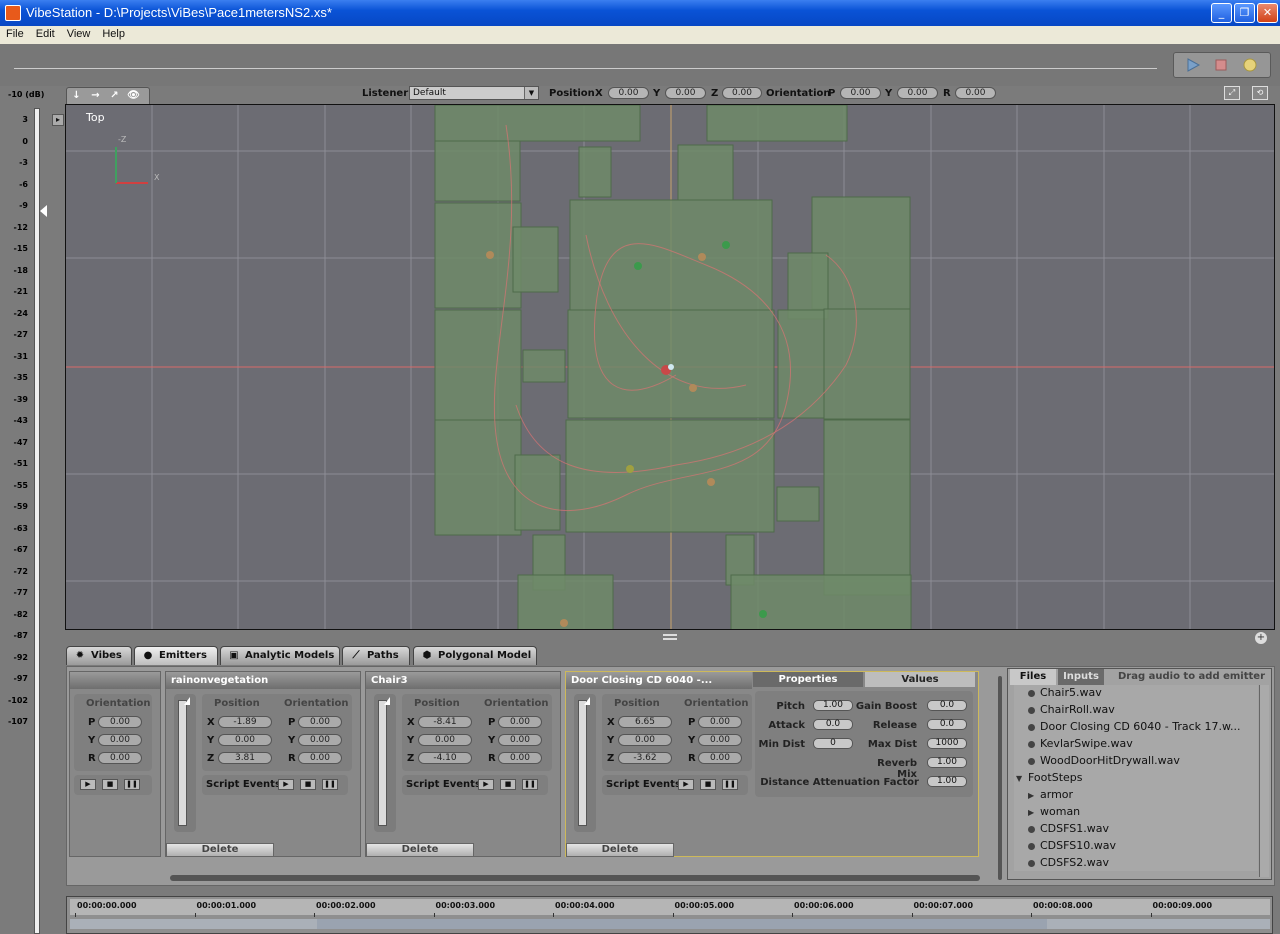 This screenshot has height=934, width=1280. What do you see at coordinates (1264, 781) in the screenshot?
I see `files-scrollbar` at bounding box center [1264, 781].